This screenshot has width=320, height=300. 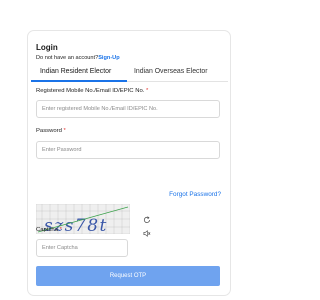 I want to click on mobile-label-text: Registered Mobile No./Email ID/EPIC No., so click(x=90, y=91).